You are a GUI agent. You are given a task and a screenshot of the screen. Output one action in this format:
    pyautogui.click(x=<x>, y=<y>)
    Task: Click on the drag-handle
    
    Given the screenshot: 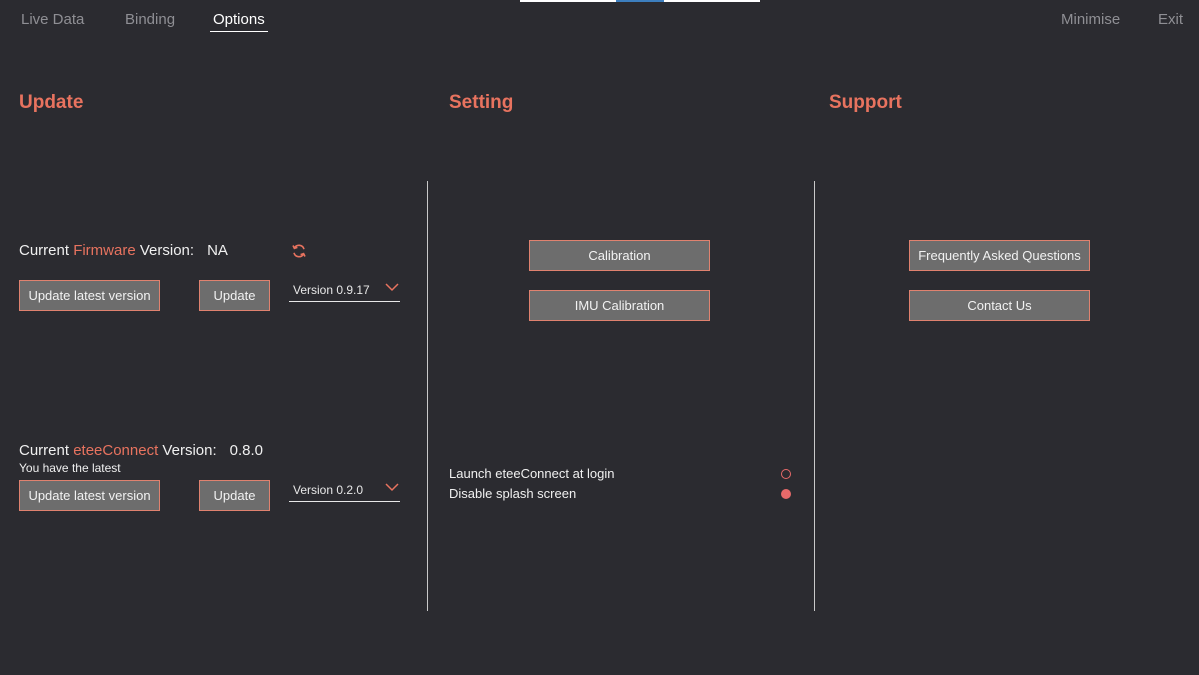 What is the action you would take?
    pyautogui.click(x=640, y=1)
    